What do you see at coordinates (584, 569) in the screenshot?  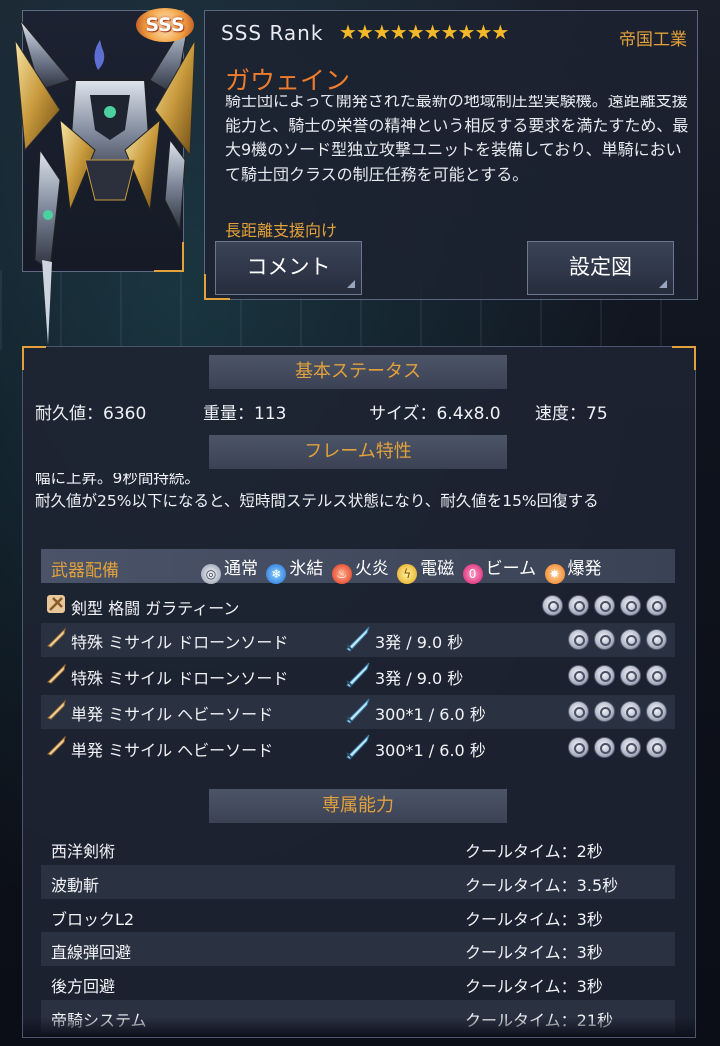 I see `legend-burst: 爆発` at bounding box center [584, 569].